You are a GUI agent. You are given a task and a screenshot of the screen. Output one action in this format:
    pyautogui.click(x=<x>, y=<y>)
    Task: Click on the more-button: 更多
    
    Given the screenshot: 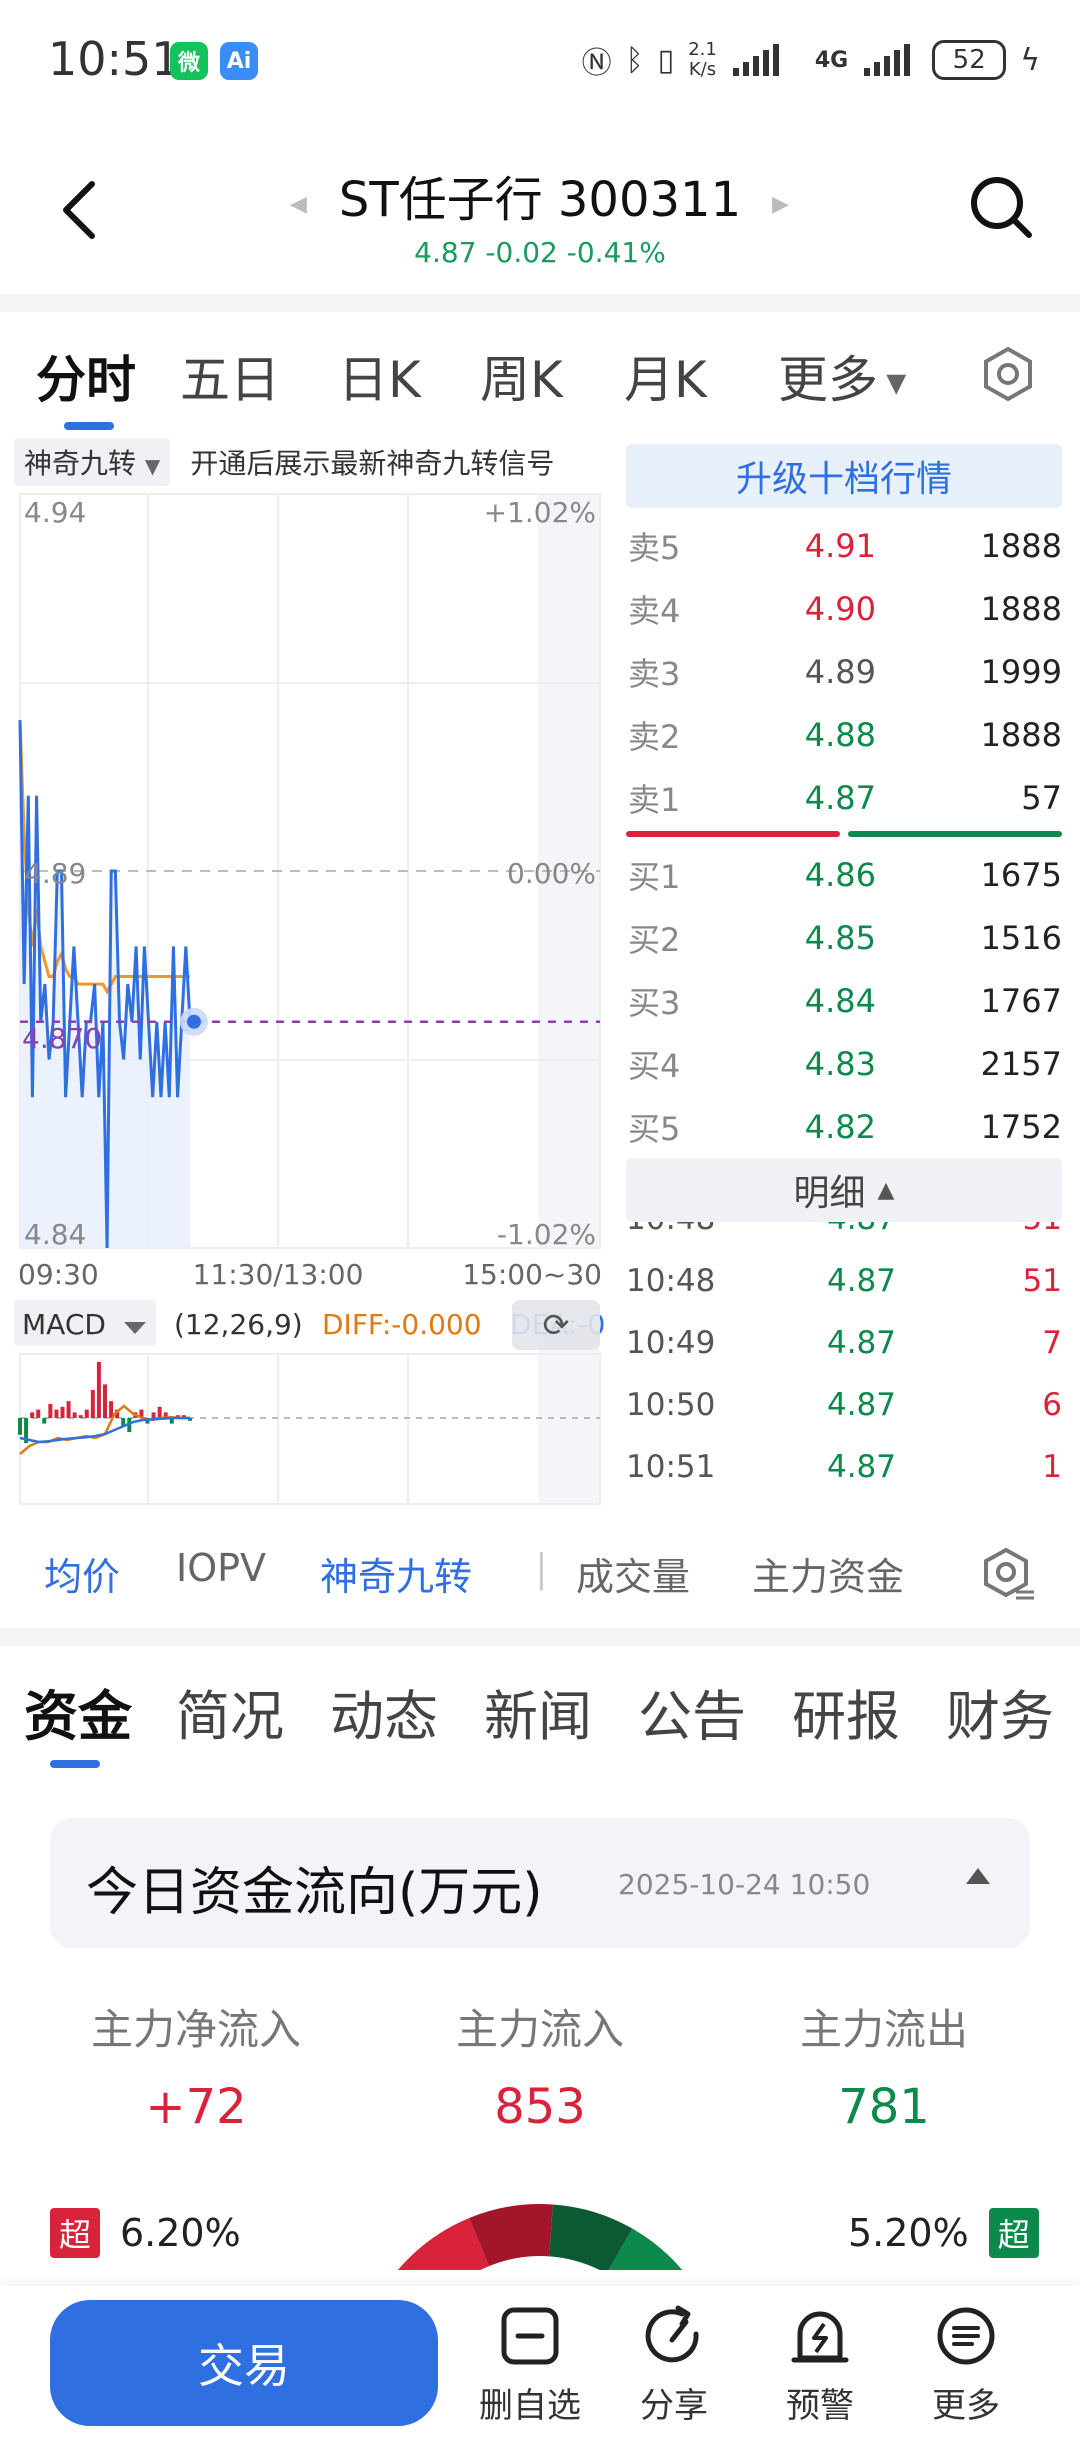 What is the action you would take?
    pyautogui.click(x=966, y=2365)
    